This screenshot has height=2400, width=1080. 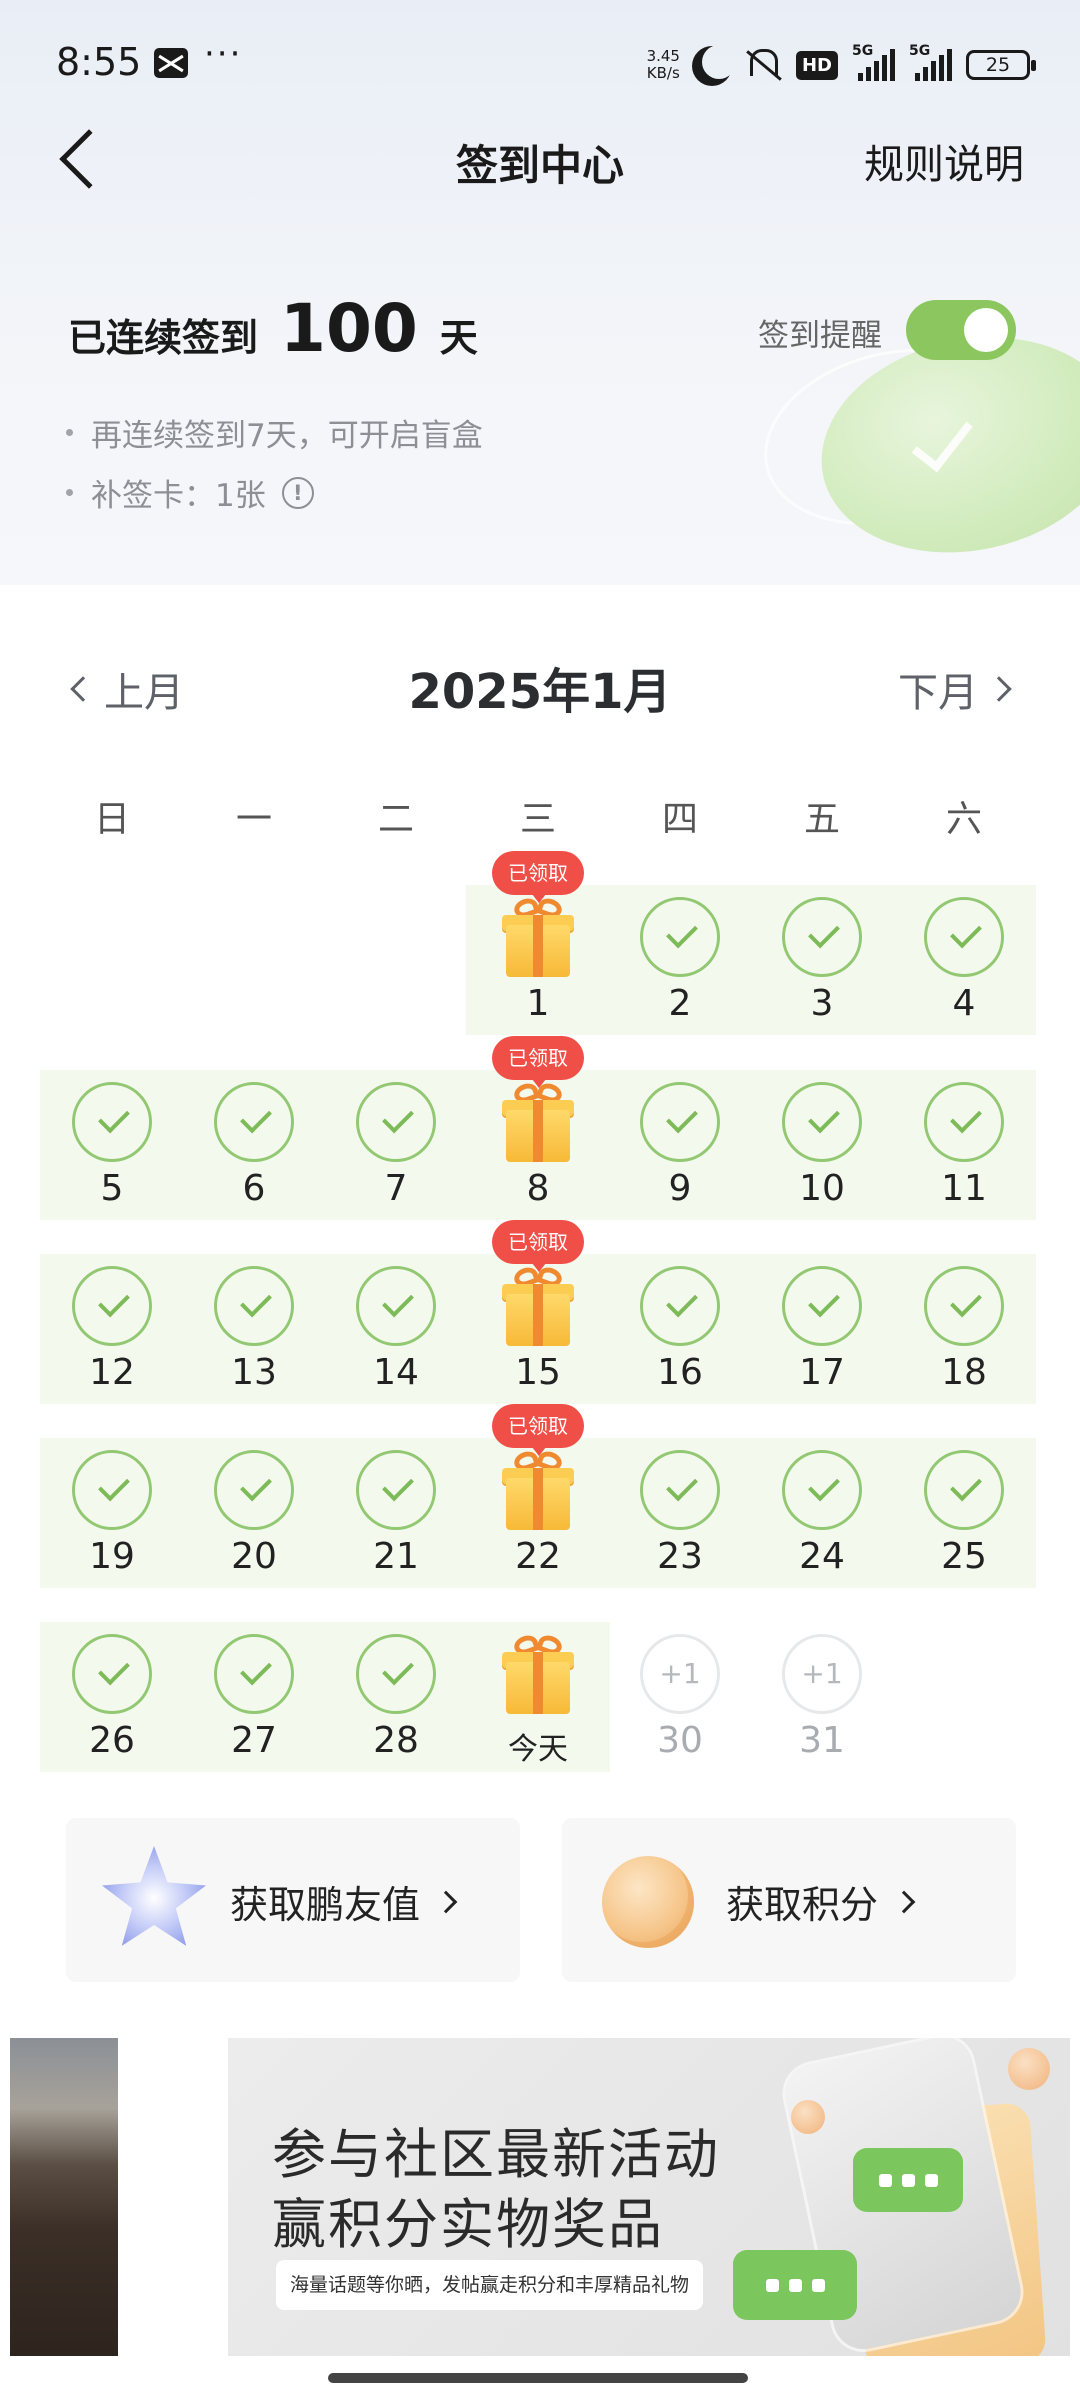 What do you see at coordinates (349, 328) in the screenshot?
I see `streak-days: 100` at bounding box center [349, 328].